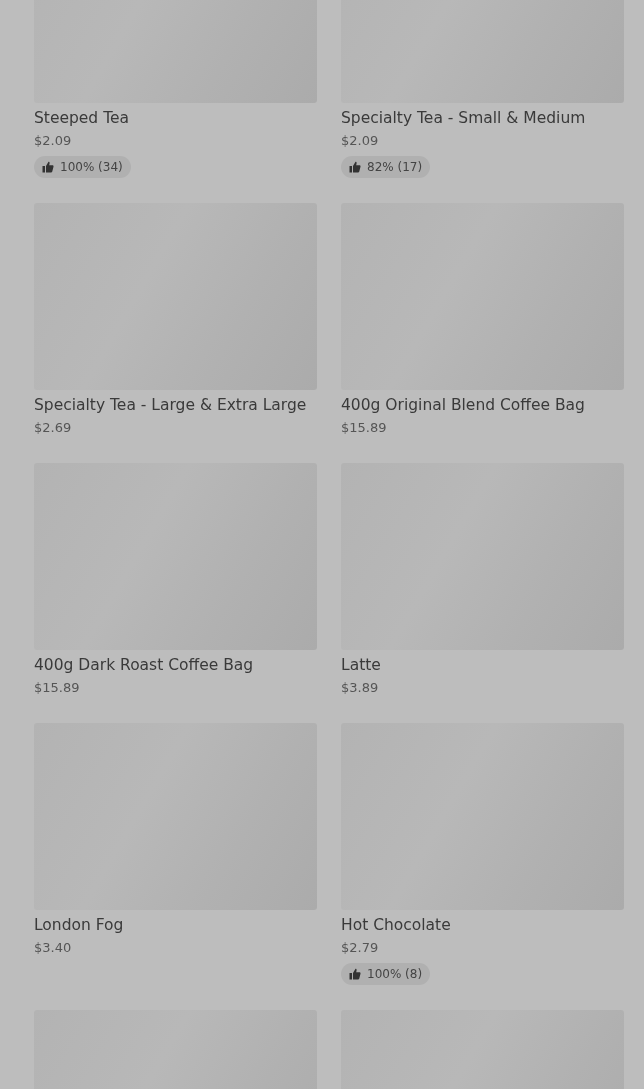 The width and height of the screenshot is (644, 1089). Describe the element at coordinates (396, 925) in the screenshot. I see `product-name: Hot Chocolate` at that location.